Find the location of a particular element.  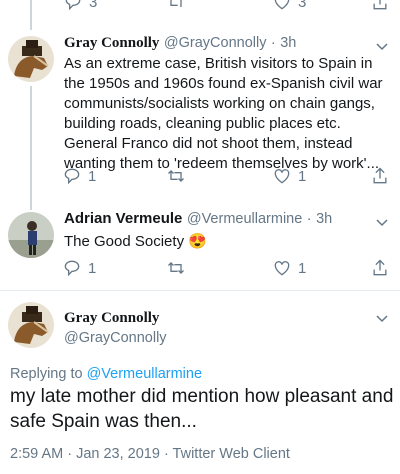

divider is located at coordinates (200, 290).